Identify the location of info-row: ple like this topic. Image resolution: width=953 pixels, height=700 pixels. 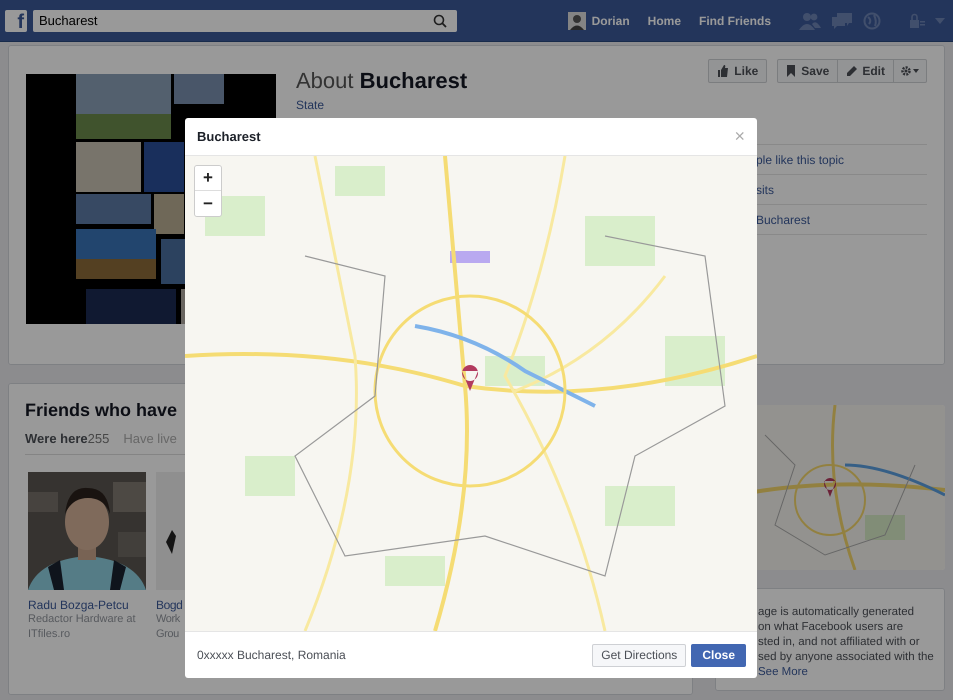
(800, 159).